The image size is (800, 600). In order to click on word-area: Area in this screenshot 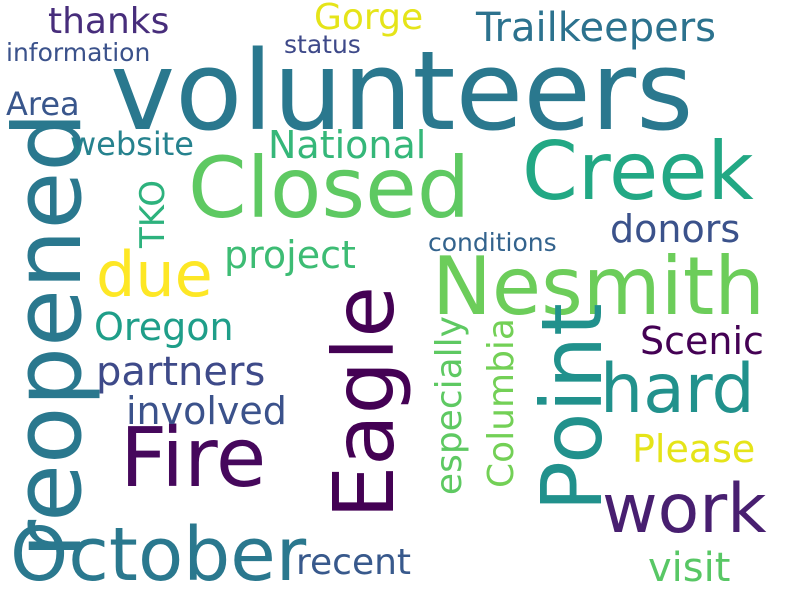, I will do `click(43, 104)`.